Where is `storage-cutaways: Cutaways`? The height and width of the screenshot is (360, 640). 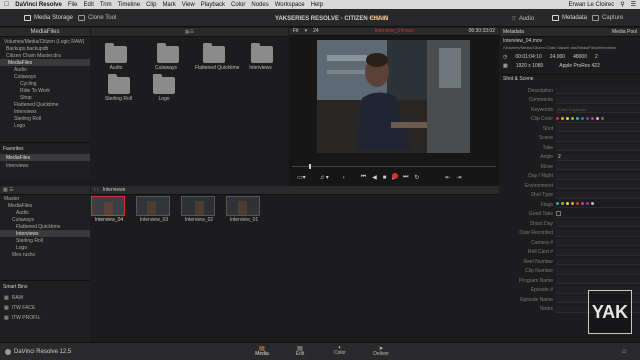 storage-cutaways: Cutaways is located at coordinates (45, 76).